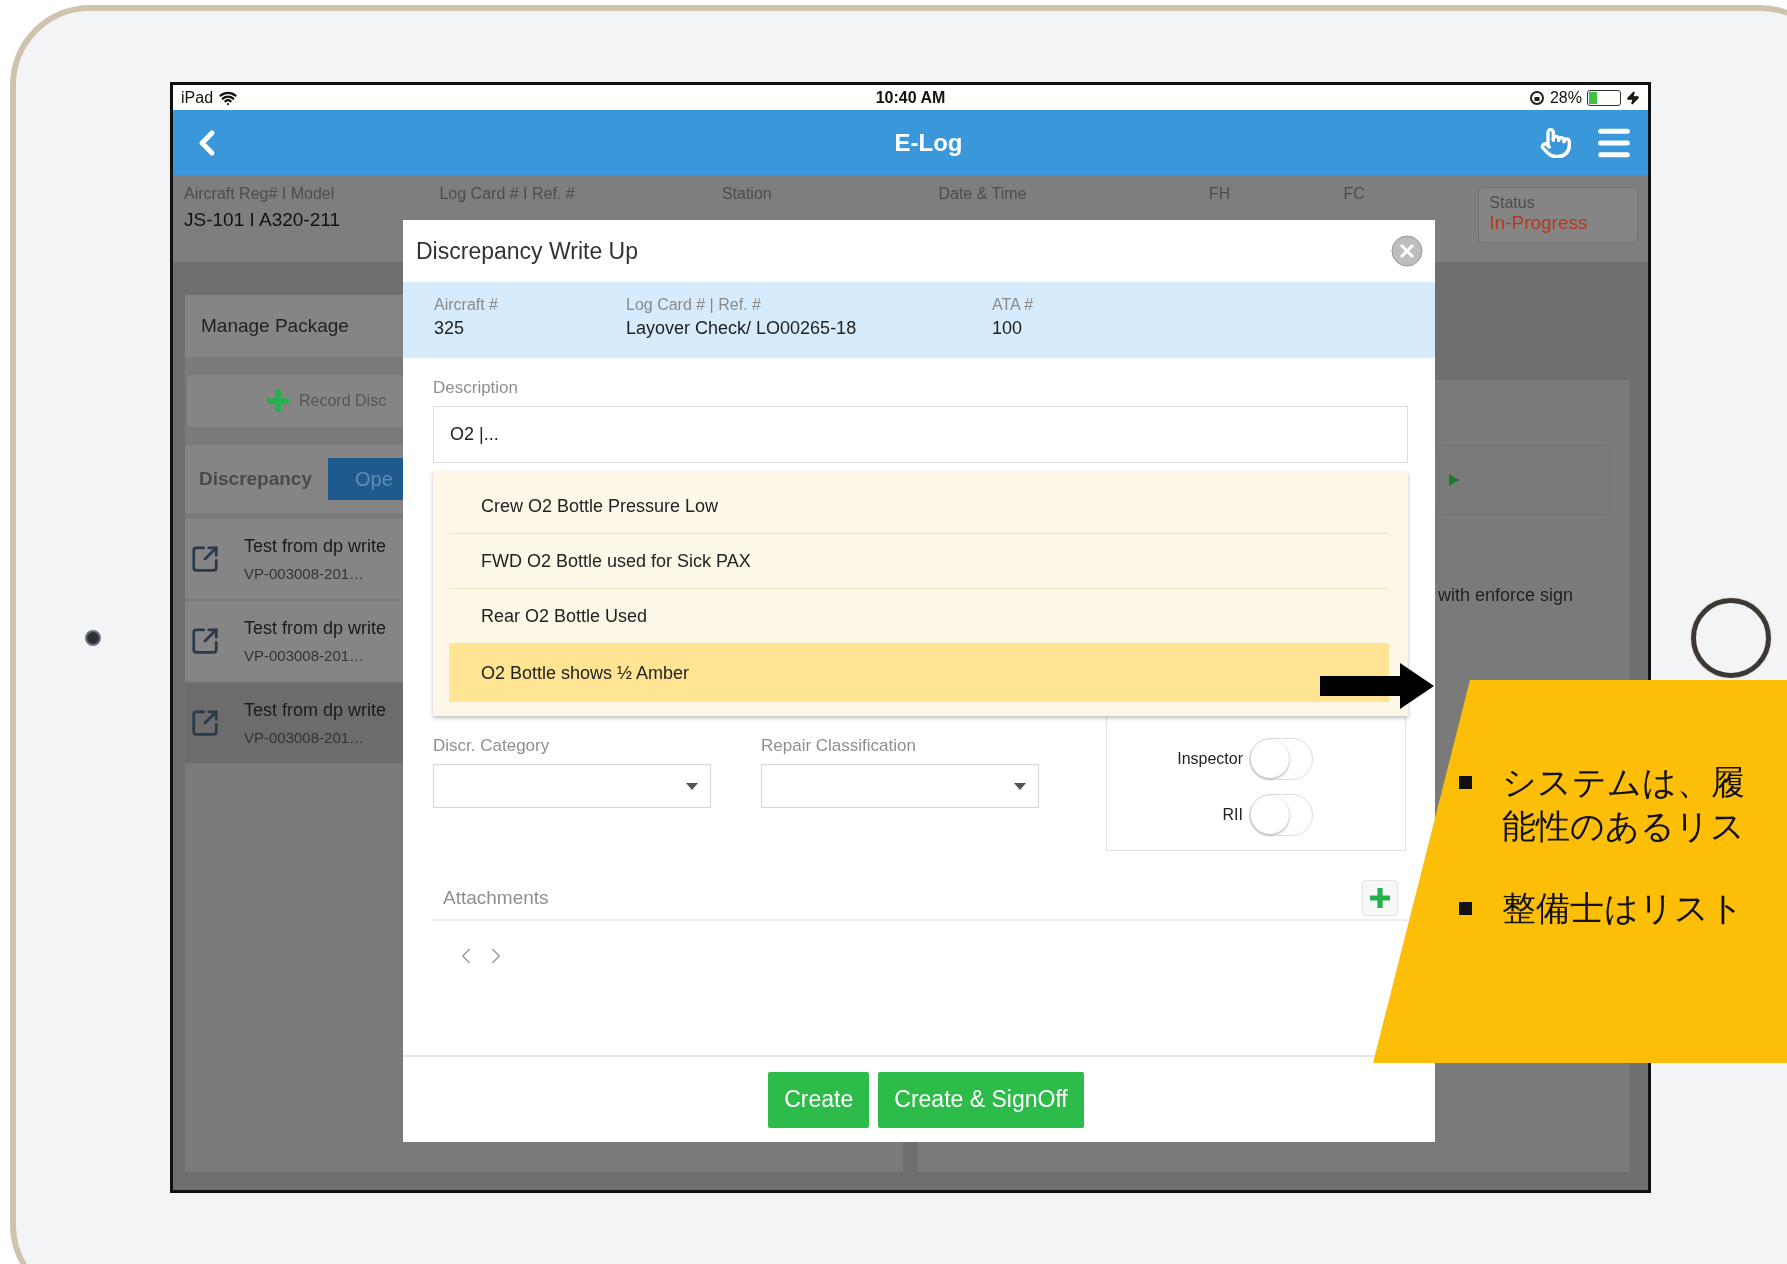 The width and height of the screenshot is (1787, 1264). Describe the element at coordinates (1013, 305) in the screenshot. I see `field-label: ATA #` at that location.